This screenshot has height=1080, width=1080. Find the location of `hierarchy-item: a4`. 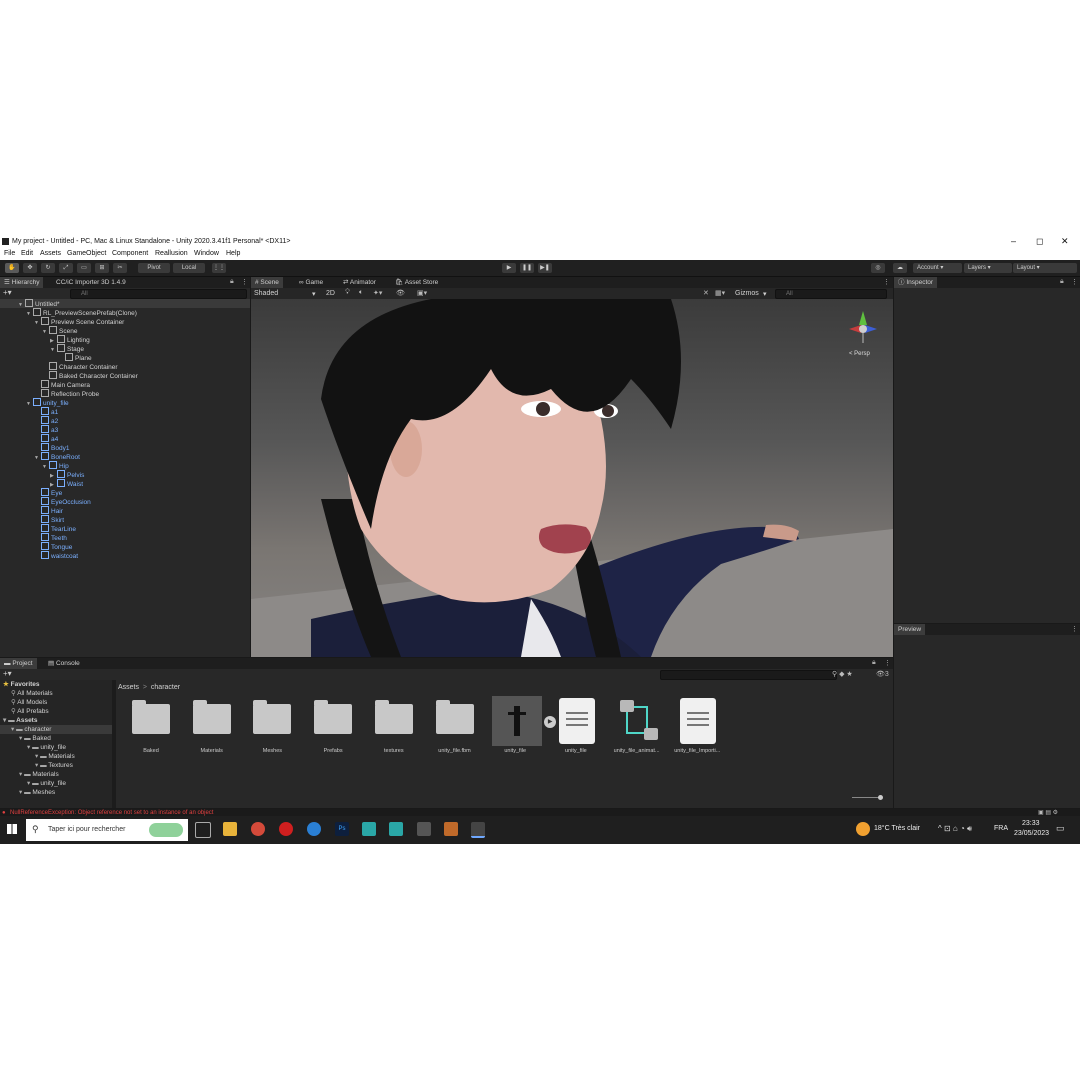

hierarchy-item: a4 is located at coordinates (46, 438).